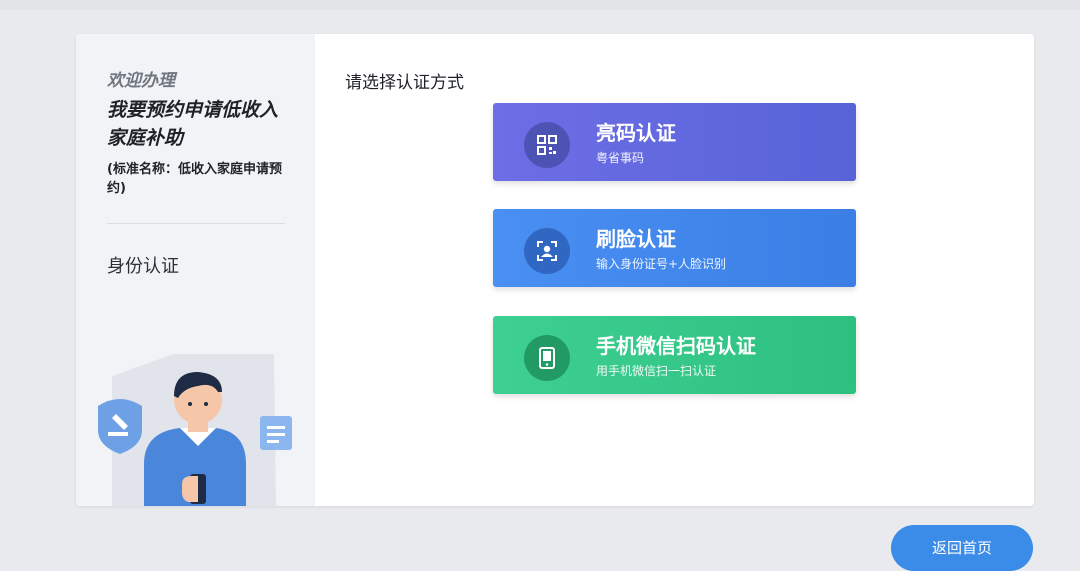 The image size is (1080, 571). I want to click on show-code-auth-button: 亮码认证 粤省事码, so click(674, 142).